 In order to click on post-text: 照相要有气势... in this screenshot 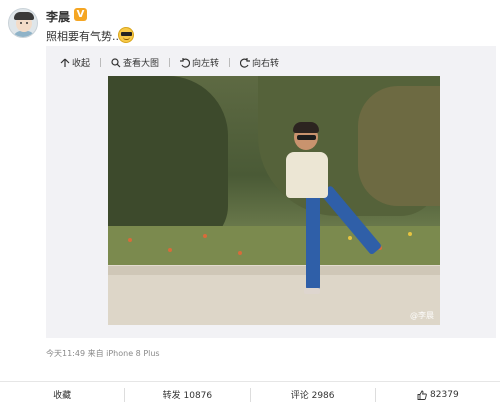, I will do `click(84, 36)`.